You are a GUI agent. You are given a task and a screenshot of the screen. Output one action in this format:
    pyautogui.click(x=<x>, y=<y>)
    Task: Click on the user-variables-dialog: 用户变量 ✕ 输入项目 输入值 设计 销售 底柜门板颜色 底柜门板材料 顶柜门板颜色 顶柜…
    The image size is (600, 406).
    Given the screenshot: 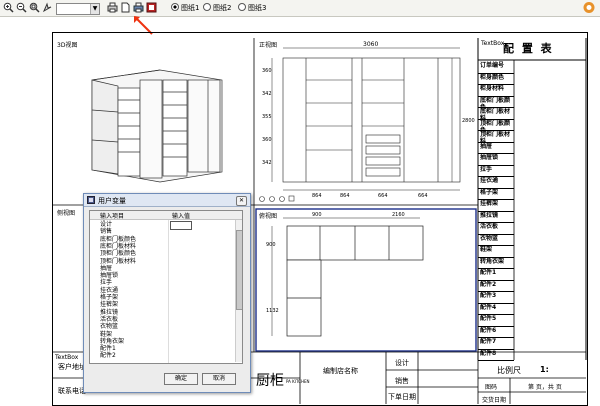 What is the action you would take?
    pyautogui.click(x=167, y=293)
    